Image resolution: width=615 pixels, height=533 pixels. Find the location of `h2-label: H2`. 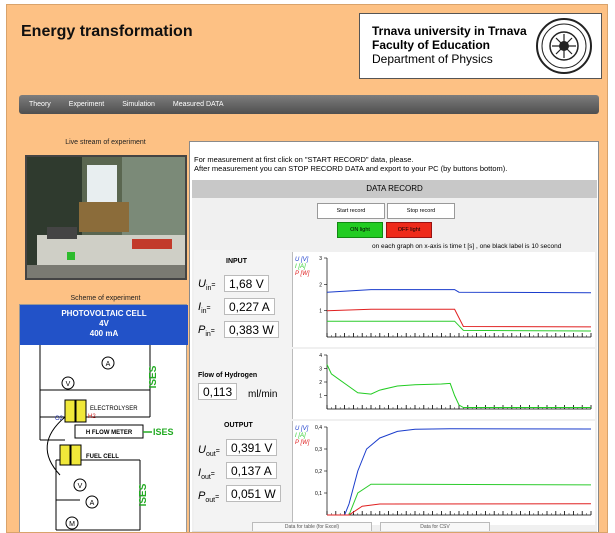

h2-label: H2 is located at coordinates (92, 417).